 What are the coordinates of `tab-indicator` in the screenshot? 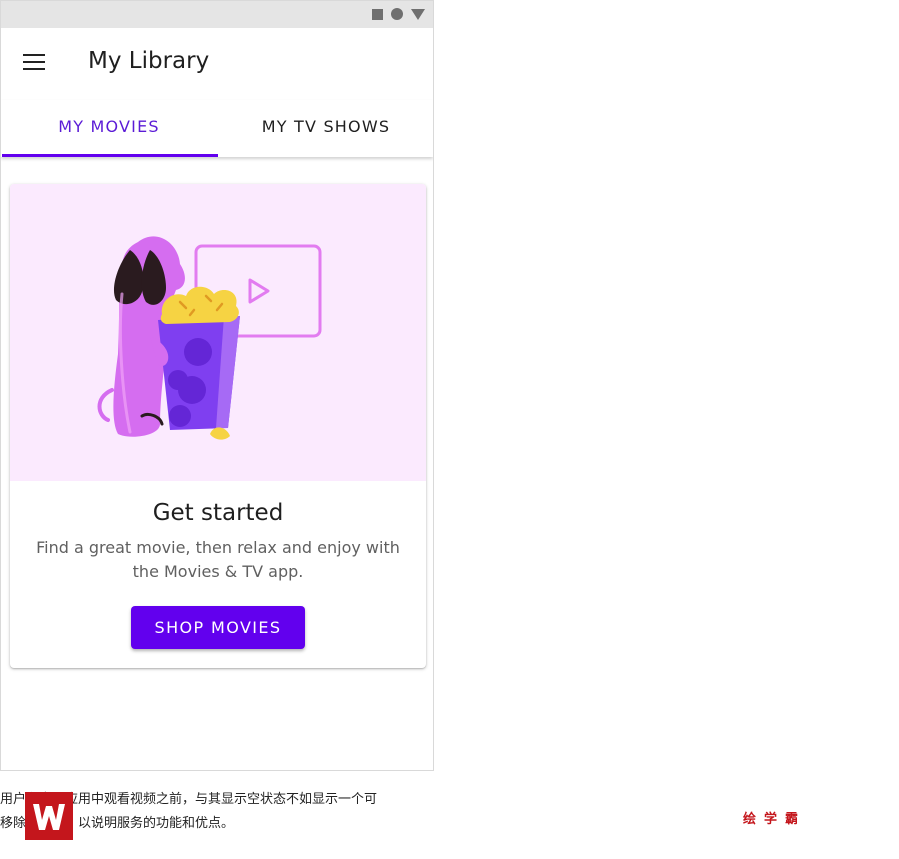 It's located at (110, 155).